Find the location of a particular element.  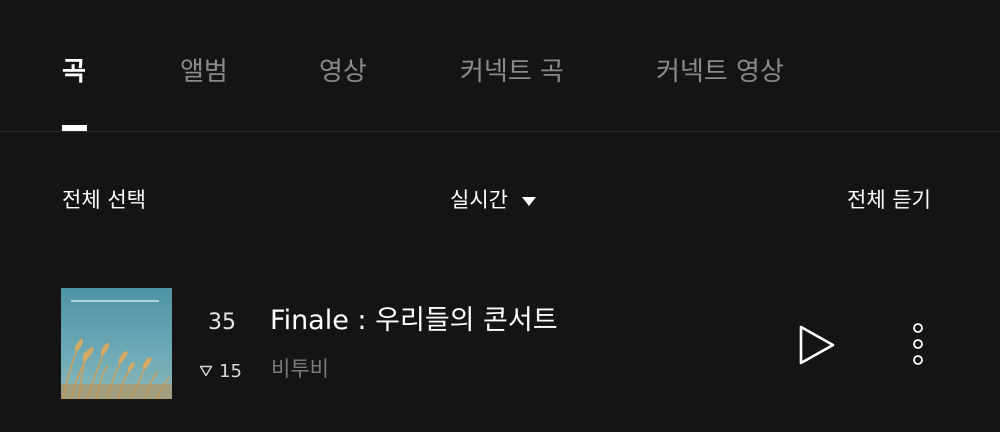

play-outline-icon is located at coordinates (817, 345).